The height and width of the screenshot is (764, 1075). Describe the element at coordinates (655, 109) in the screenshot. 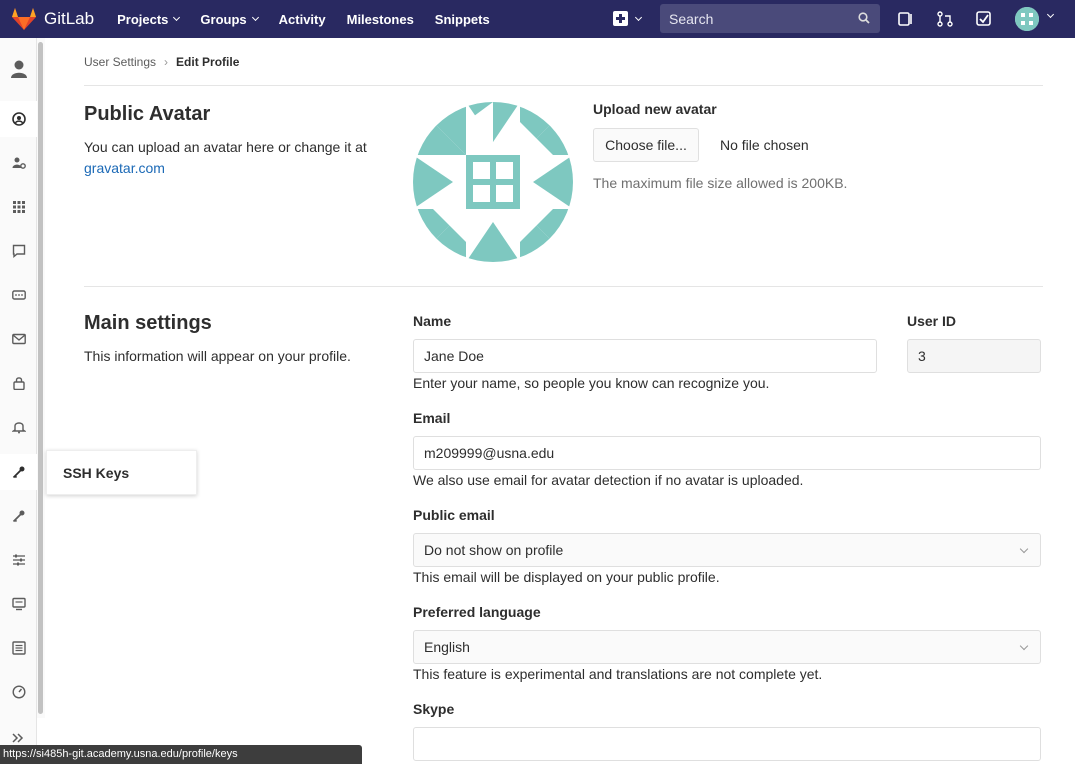

I see `upload-avatar-title: Upload new avatar` at that location.